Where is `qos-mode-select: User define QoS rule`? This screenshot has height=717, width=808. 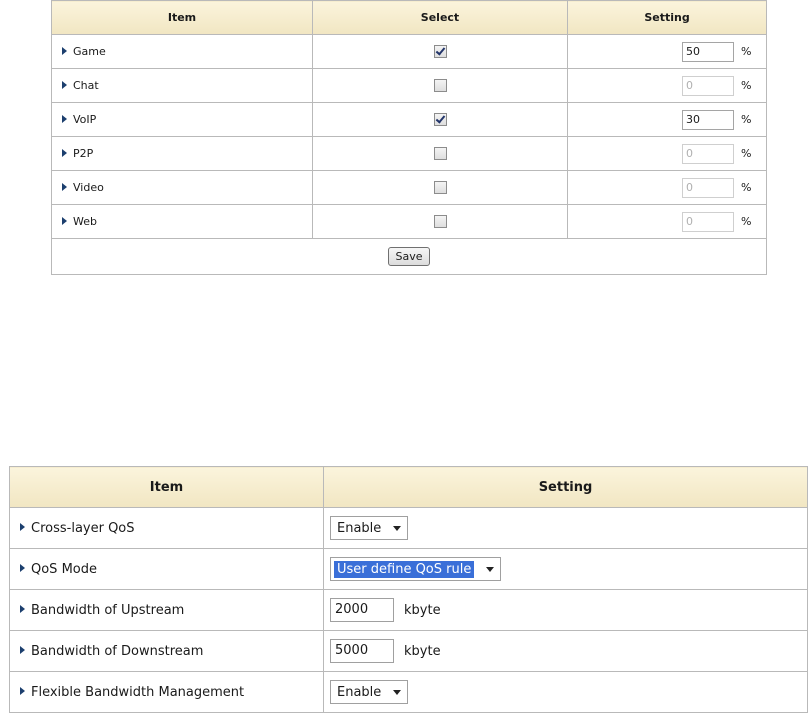 qos-mode-select: User define QoS rule is located at coordinates (416, 569).